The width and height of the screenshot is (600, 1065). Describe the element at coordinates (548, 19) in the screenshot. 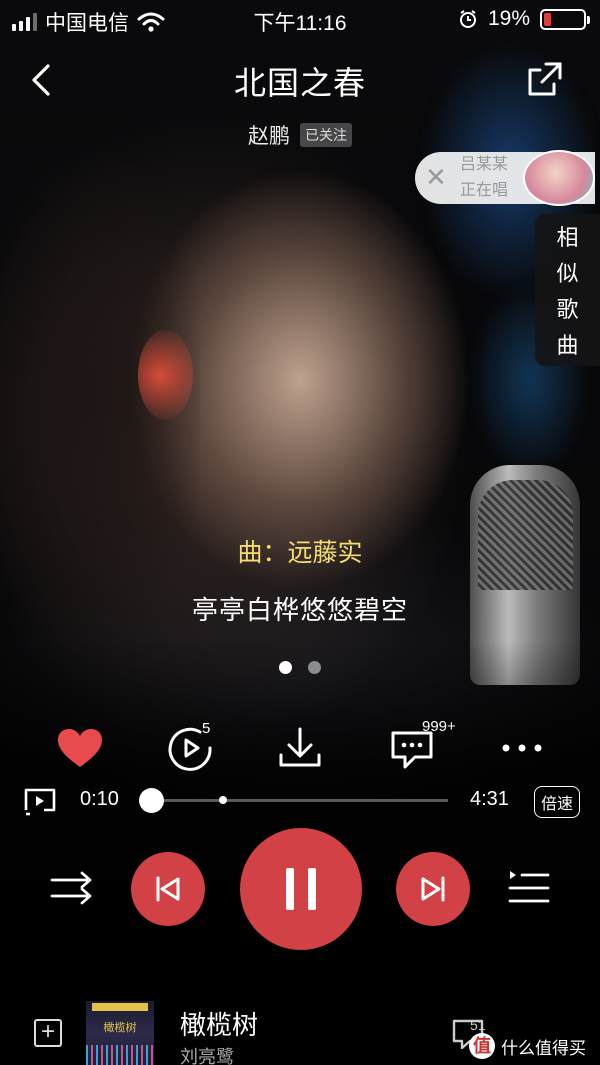

I see `battery-fill` at that location.